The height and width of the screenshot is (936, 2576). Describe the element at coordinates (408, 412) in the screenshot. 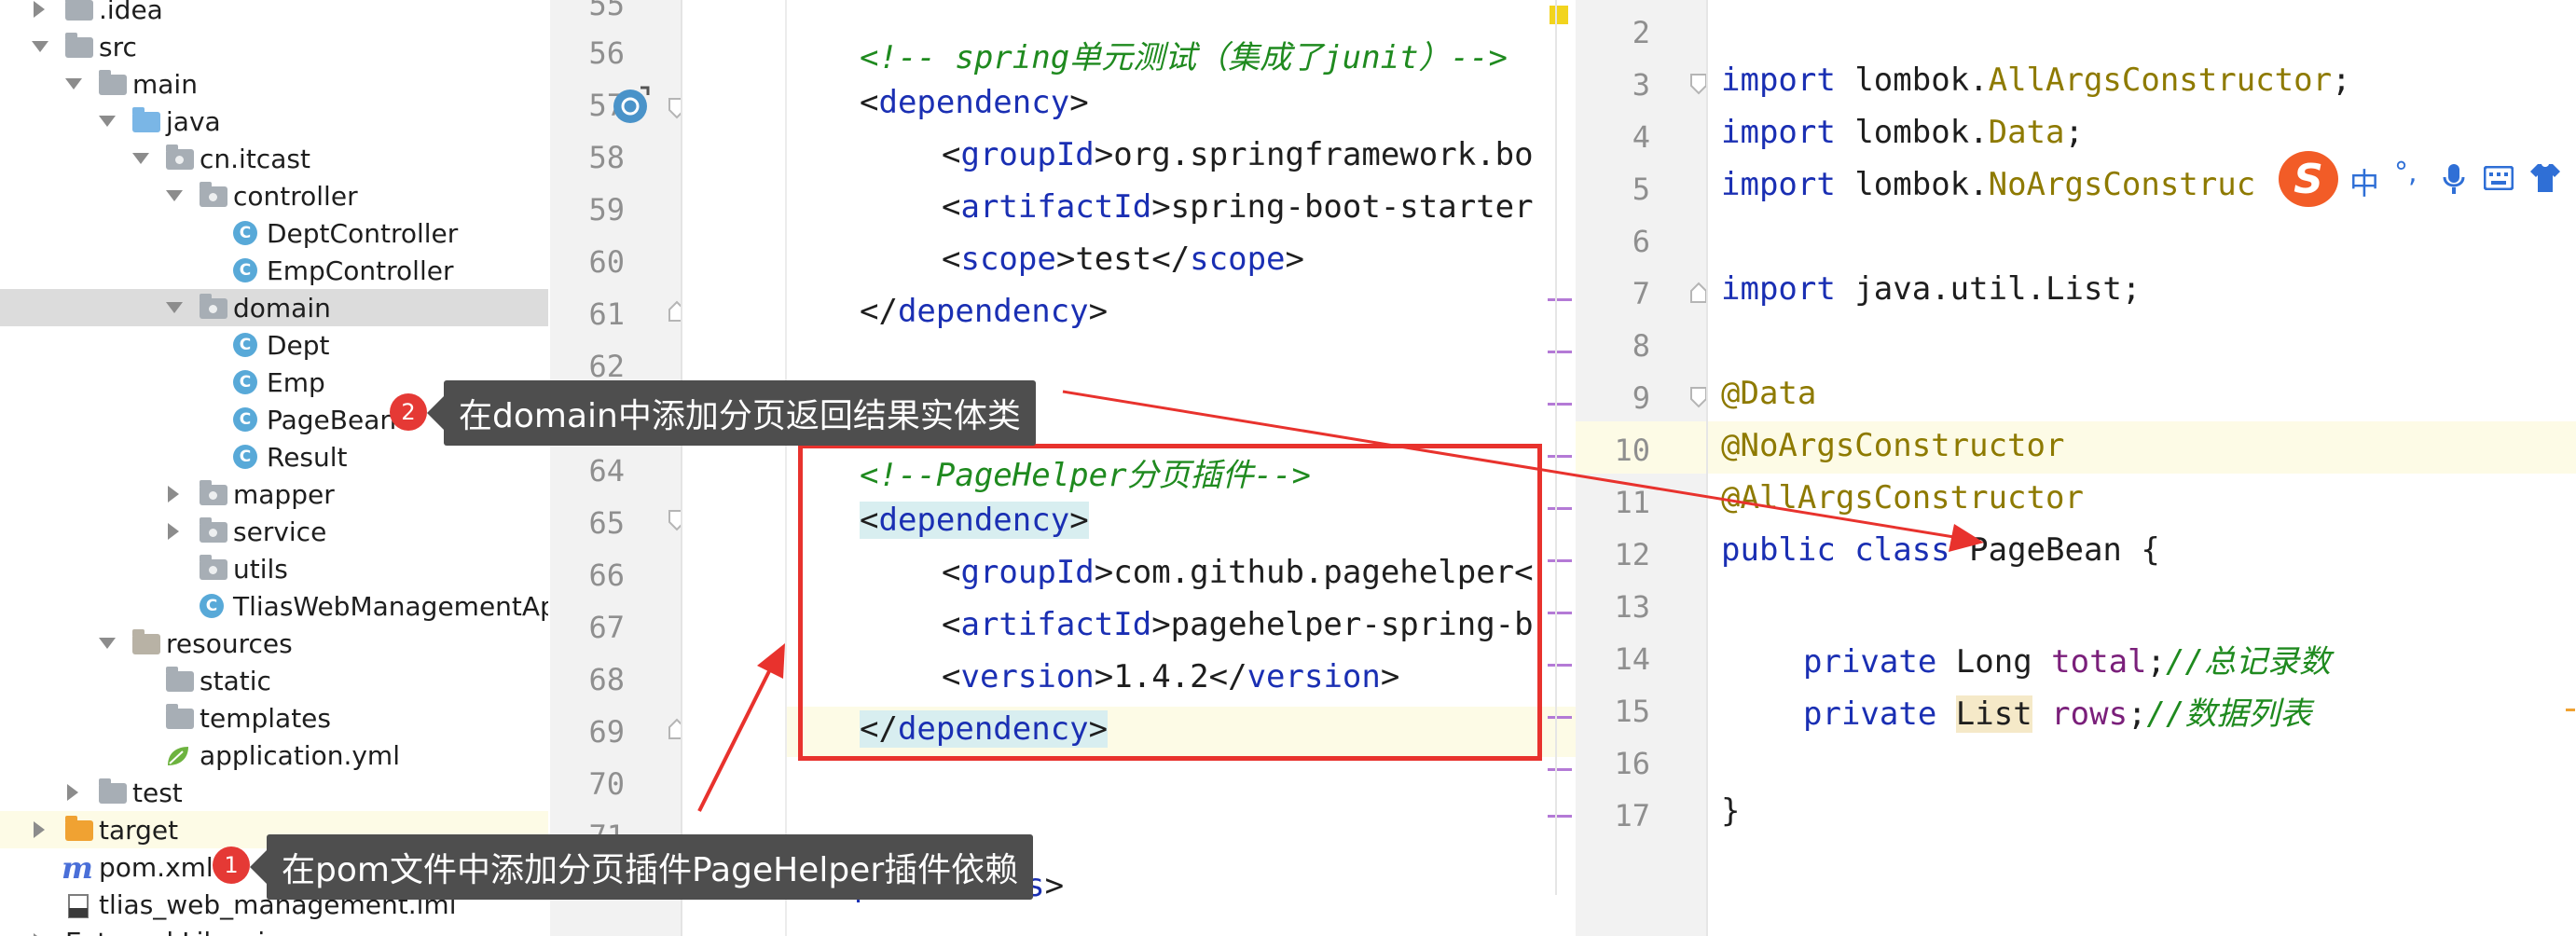

I see `step-badge-2: 2` at that location.